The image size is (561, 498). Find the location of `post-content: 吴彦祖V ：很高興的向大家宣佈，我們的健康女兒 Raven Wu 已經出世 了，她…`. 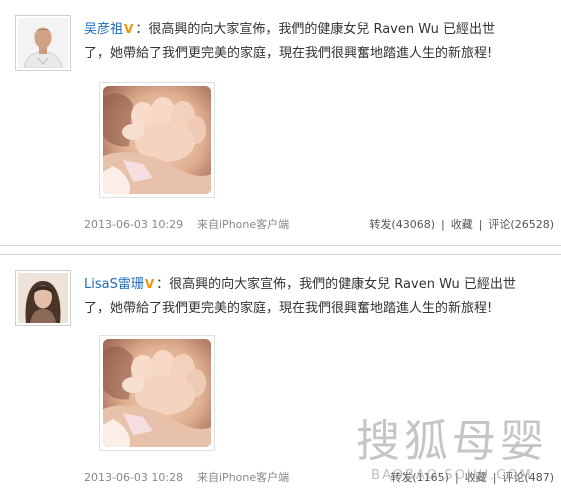

post-content: 吴彦祖V ：很高興的向大家宣佈，我們的健康女兒 Raven Wu 已經出世 了，她… is located at coordinates (319, 41).